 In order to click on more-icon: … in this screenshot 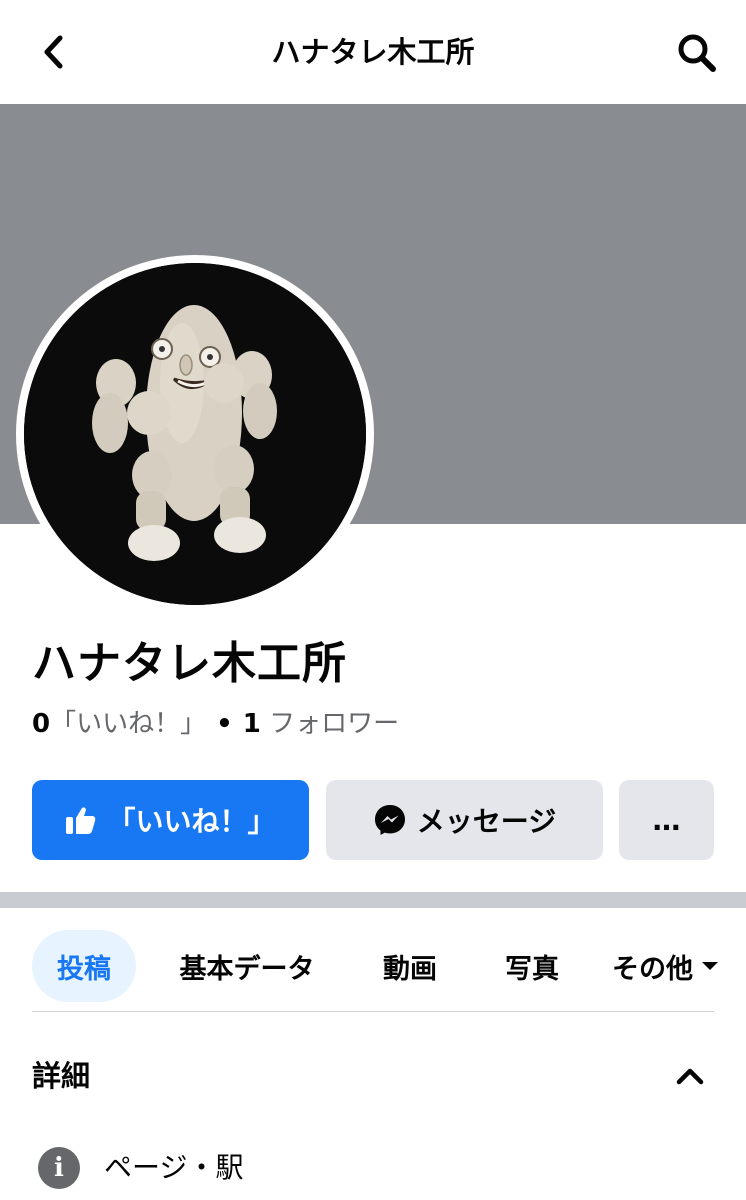, I will do `click(666, 820)`.